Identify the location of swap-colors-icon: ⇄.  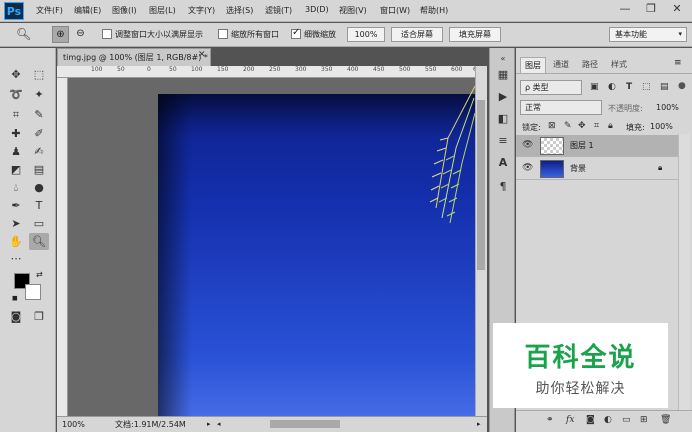
(39, 274).